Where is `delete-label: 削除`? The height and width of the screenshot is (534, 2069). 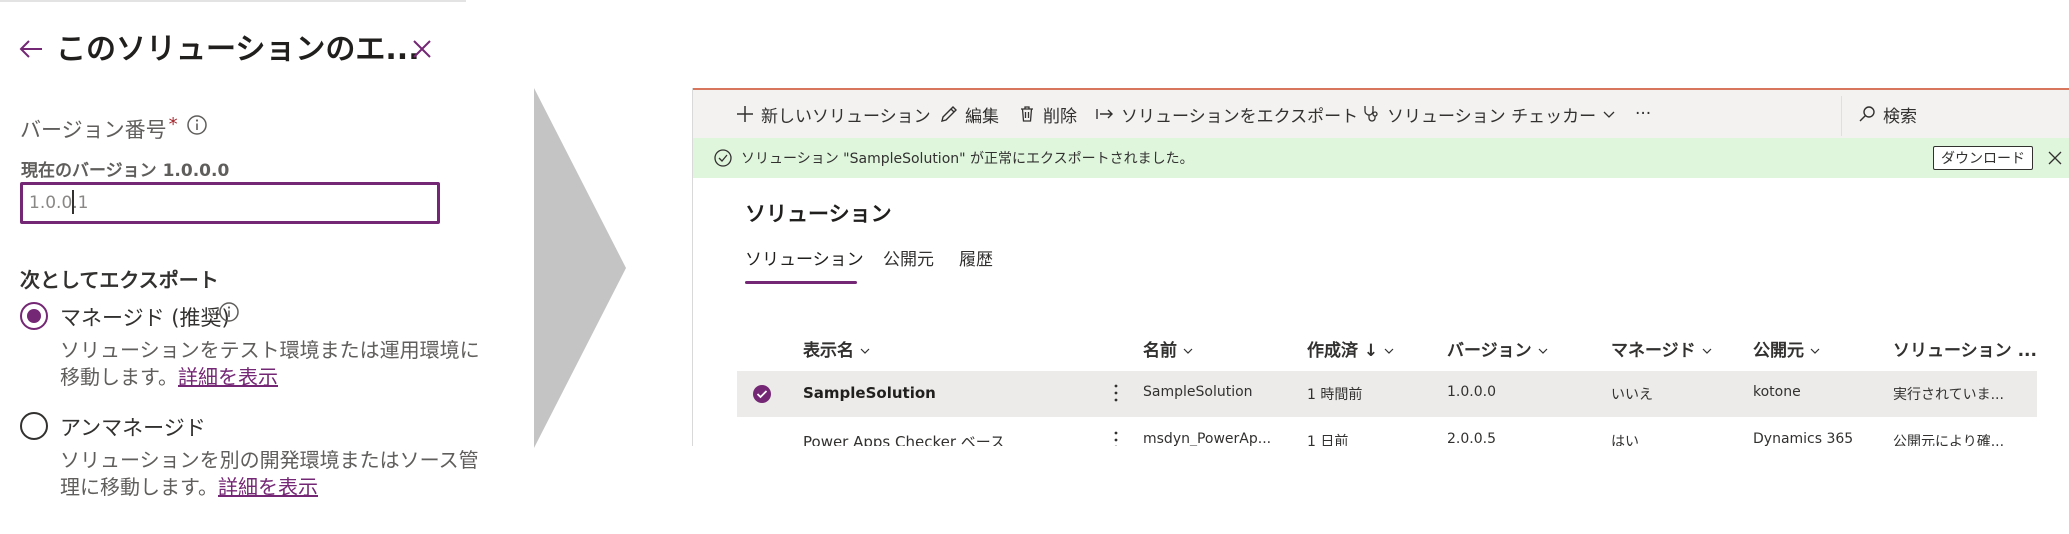
delete-label: 削除 is located at coordinates (1060, 116).